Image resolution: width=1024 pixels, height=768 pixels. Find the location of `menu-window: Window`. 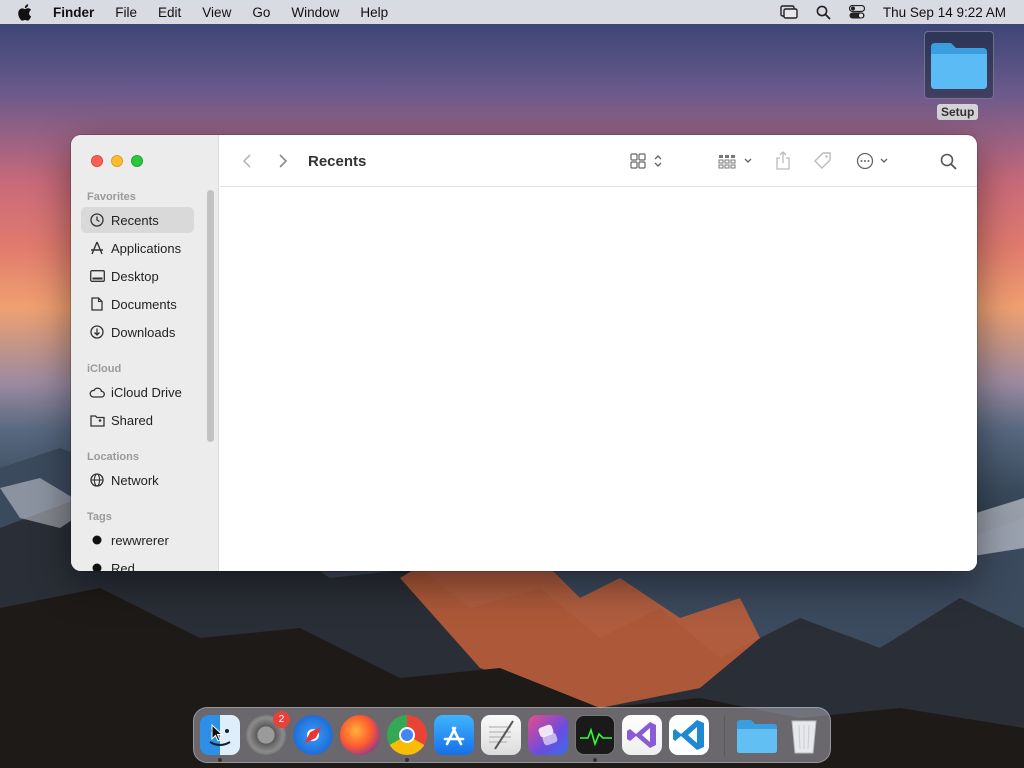

menu-window: Window is located at coordinates (315, 12).